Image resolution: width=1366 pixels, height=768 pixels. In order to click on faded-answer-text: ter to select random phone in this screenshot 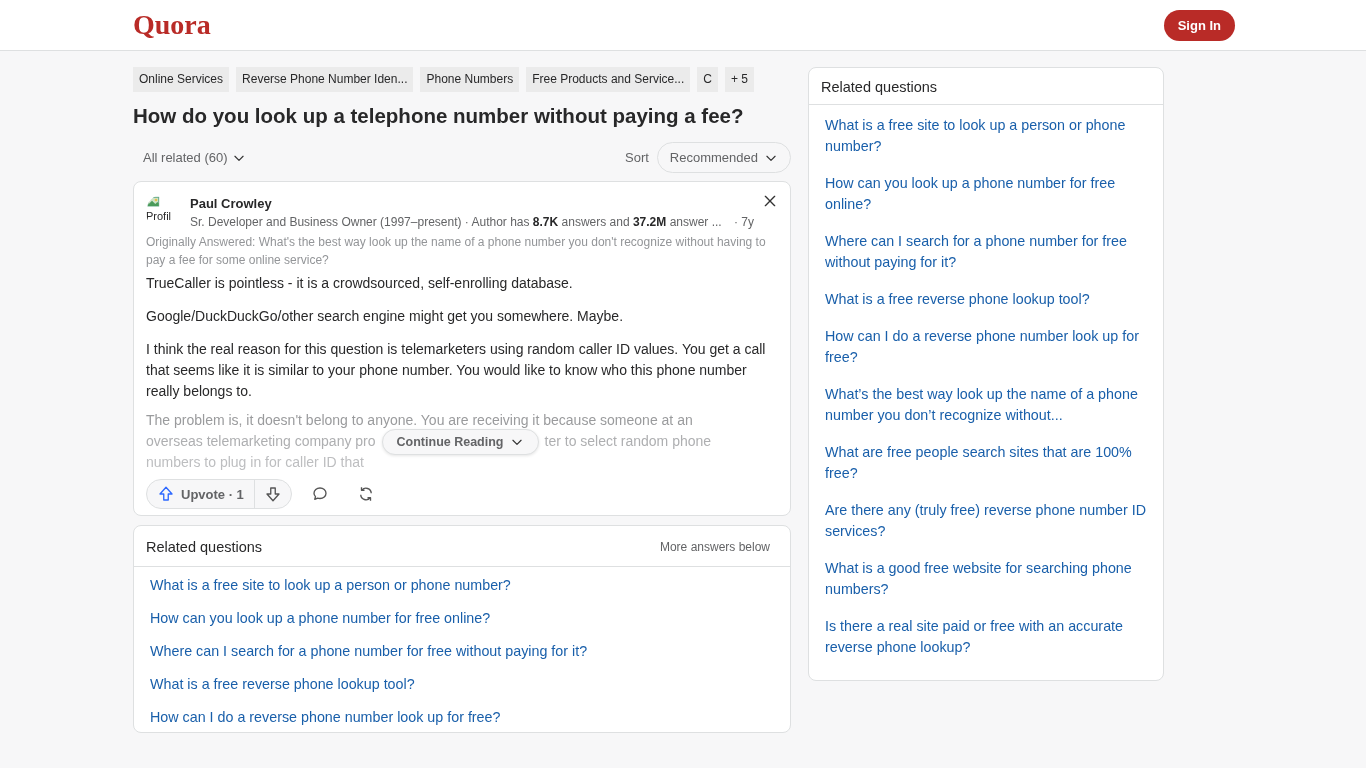, I will do `click(628, 441)`.